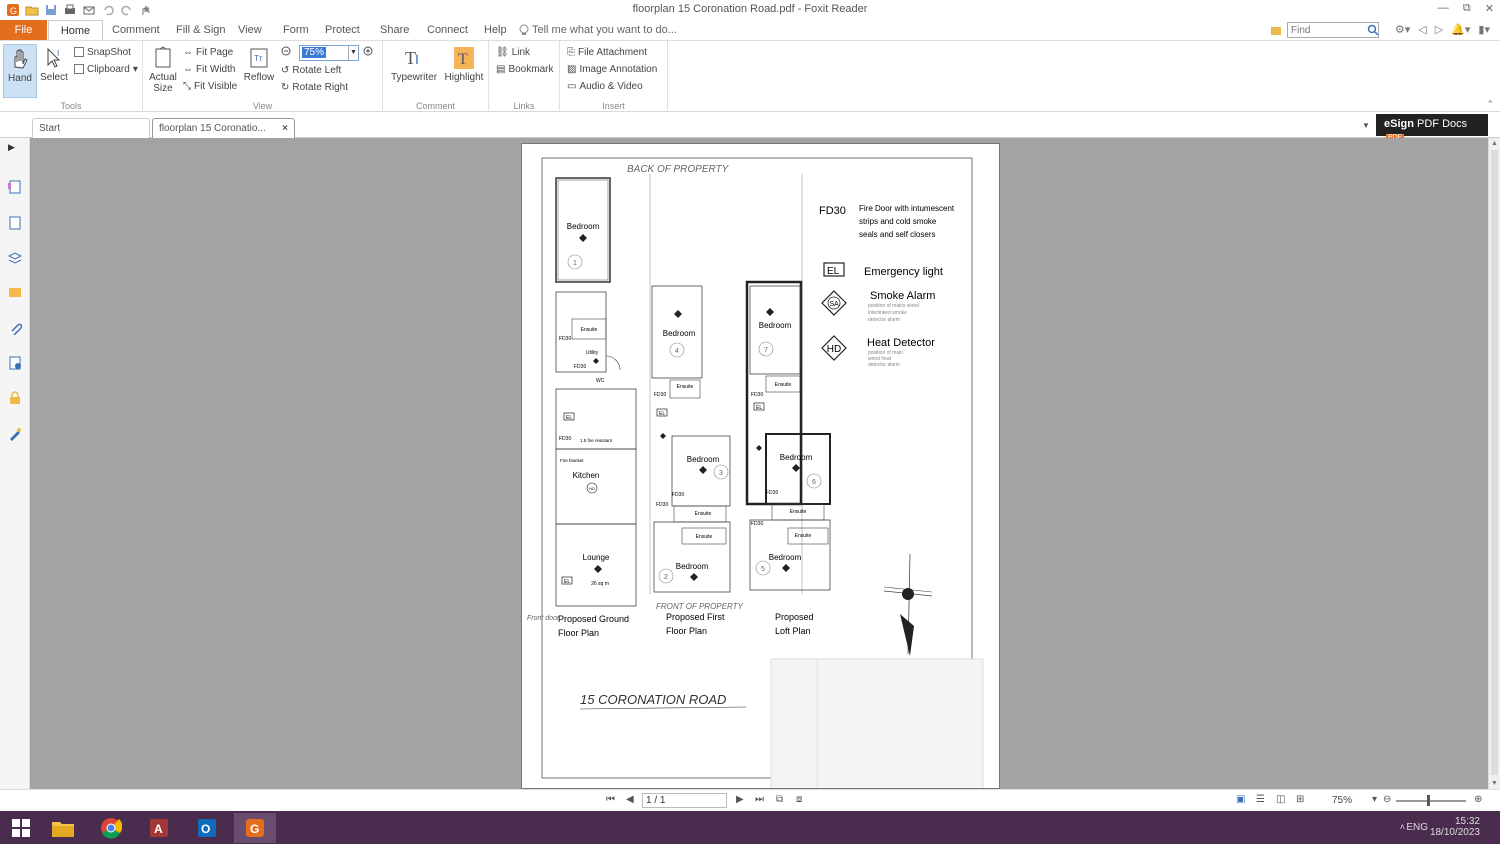 The height and width of the screenshot is (844, 1500). Describe the element at coordinates (1276, 31) in the screenshot. I see `find-folder-icon` at that location.